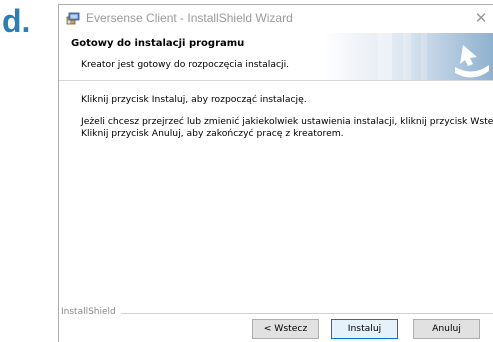 The image size is (493, 342). I want to click on close-icon: ✕, so click(481, 18).